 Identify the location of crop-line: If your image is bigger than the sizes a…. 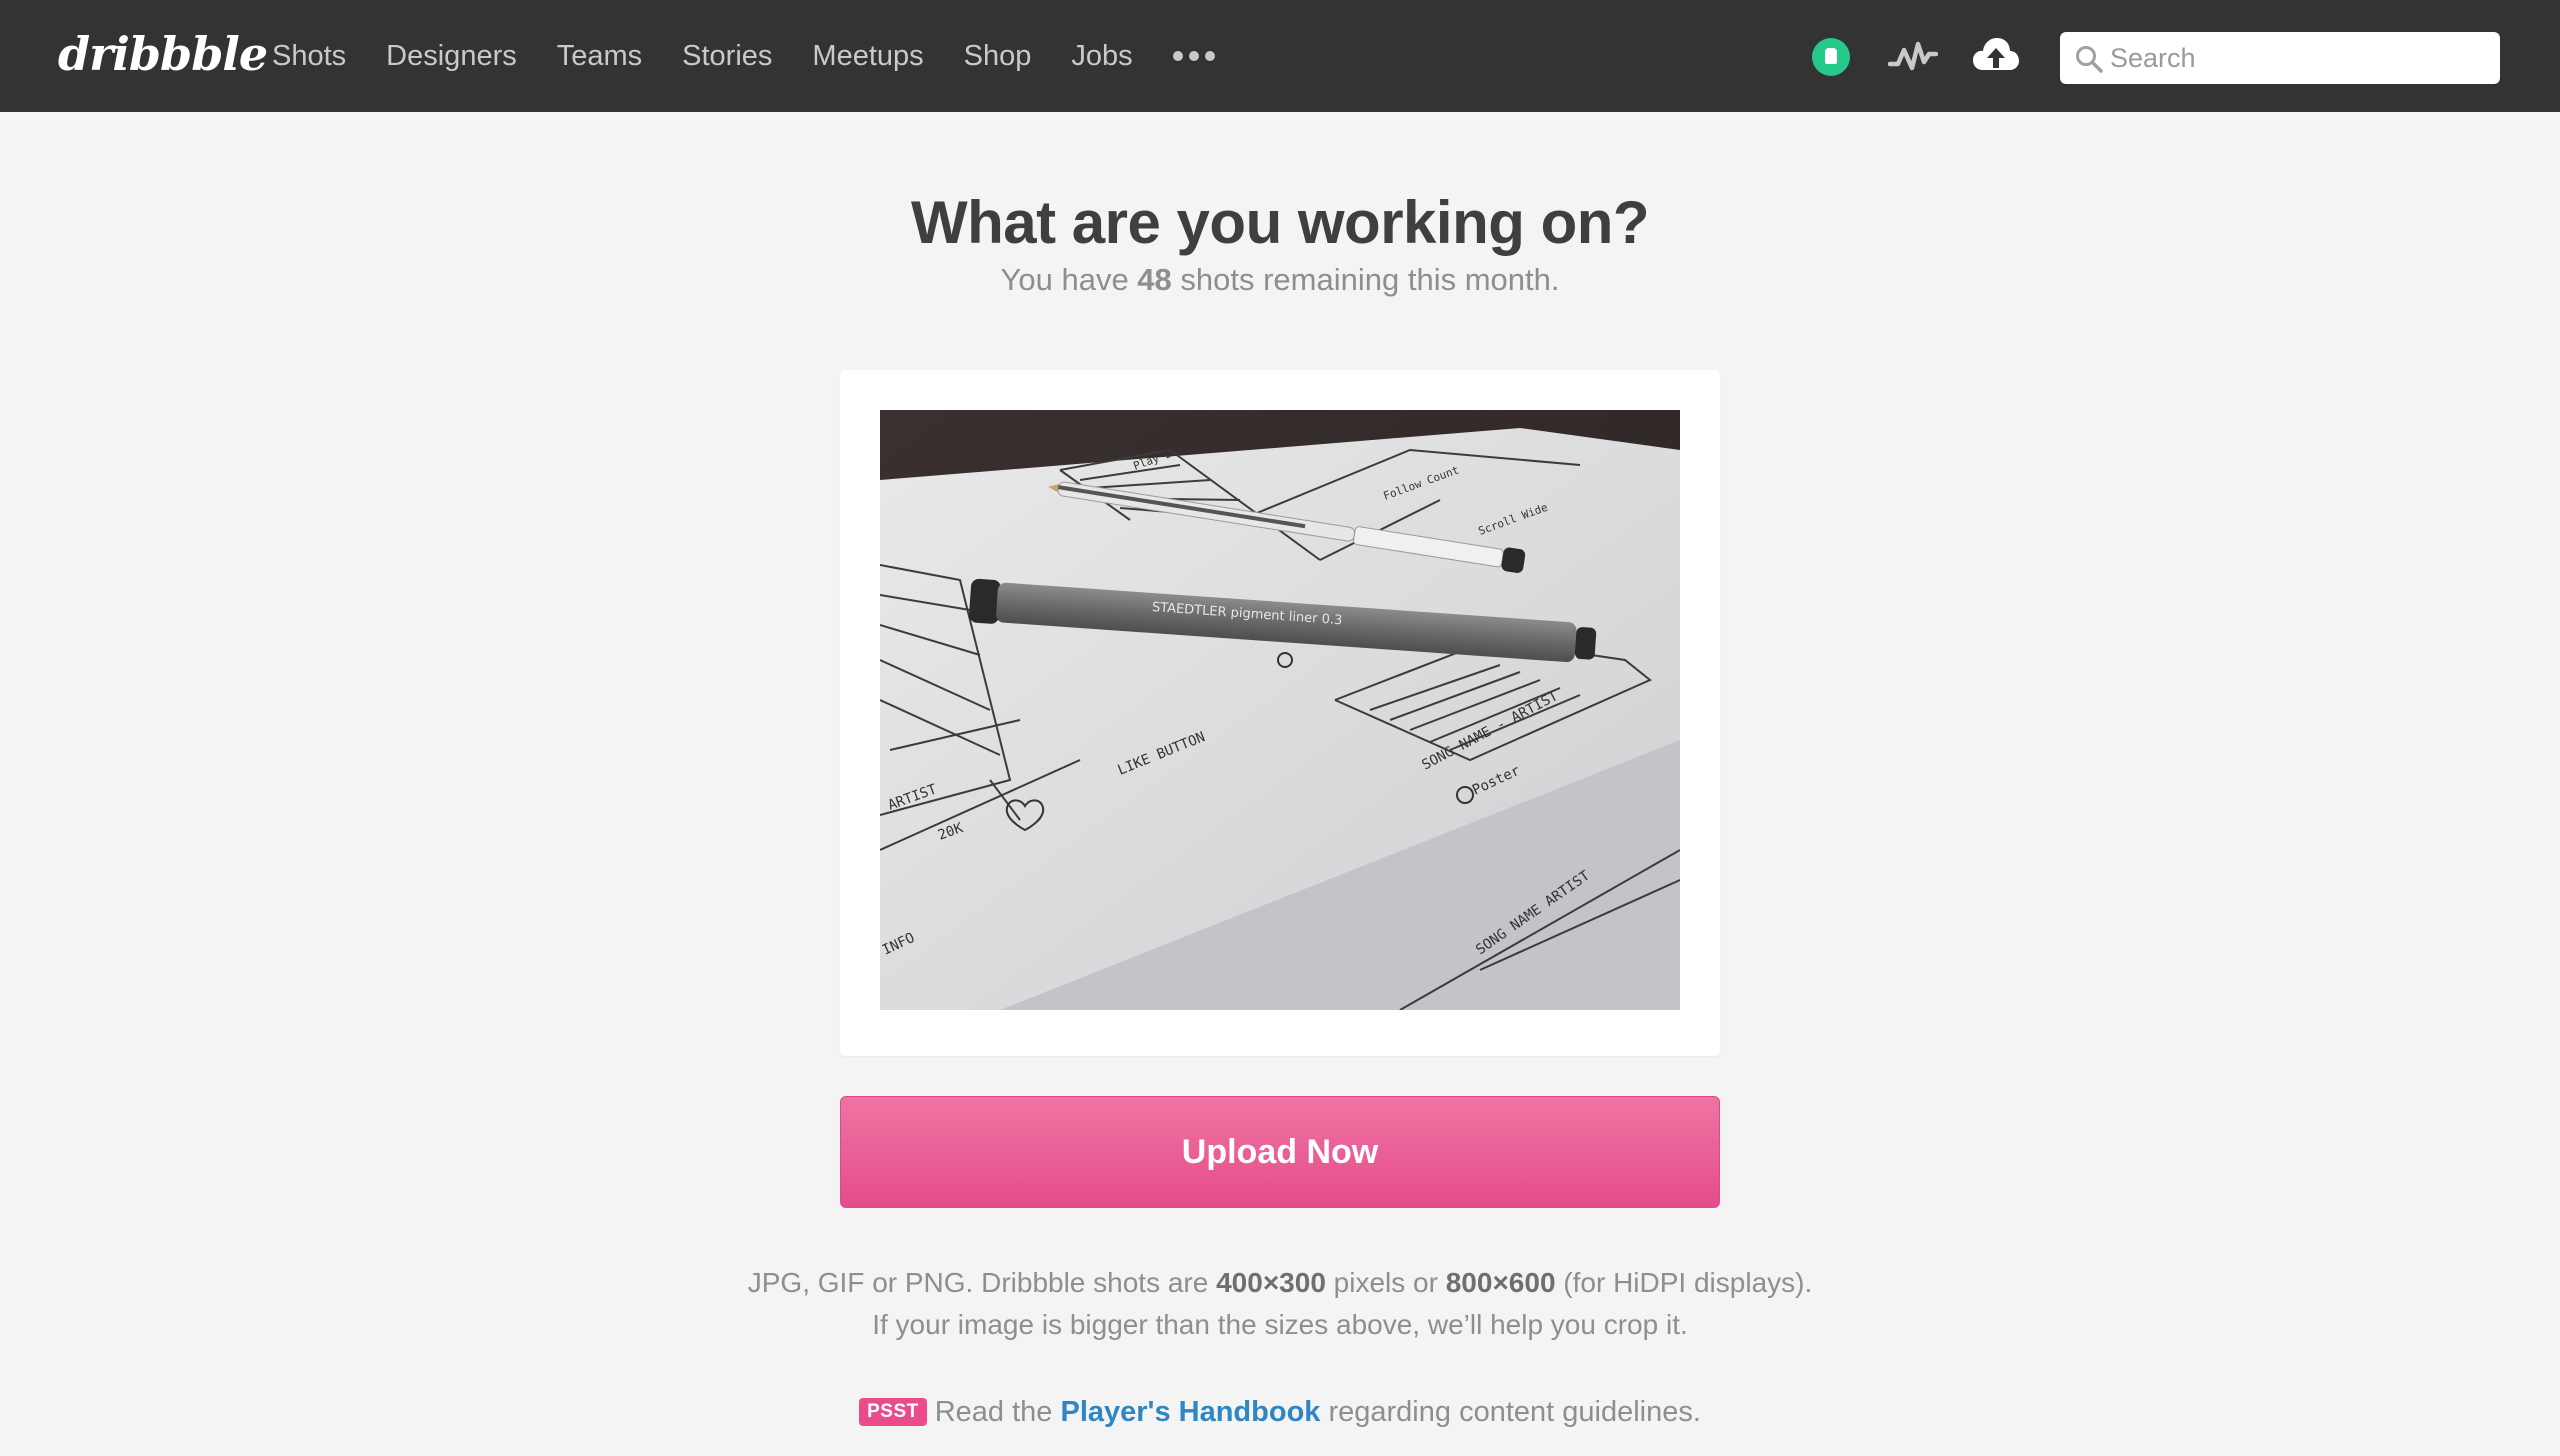
(1280, 1324).